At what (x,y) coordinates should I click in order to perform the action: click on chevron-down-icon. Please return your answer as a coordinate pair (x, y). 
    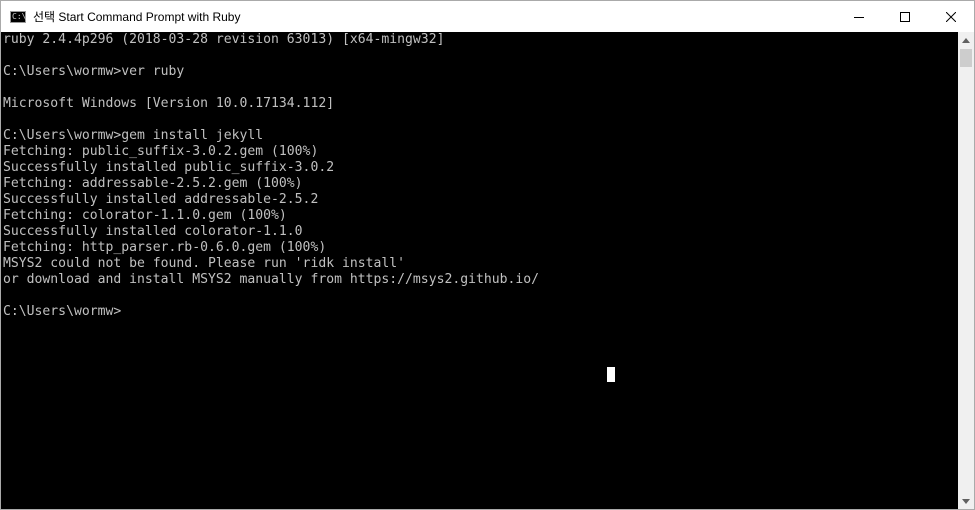
    Looking at the image, I should click on (966, 501).